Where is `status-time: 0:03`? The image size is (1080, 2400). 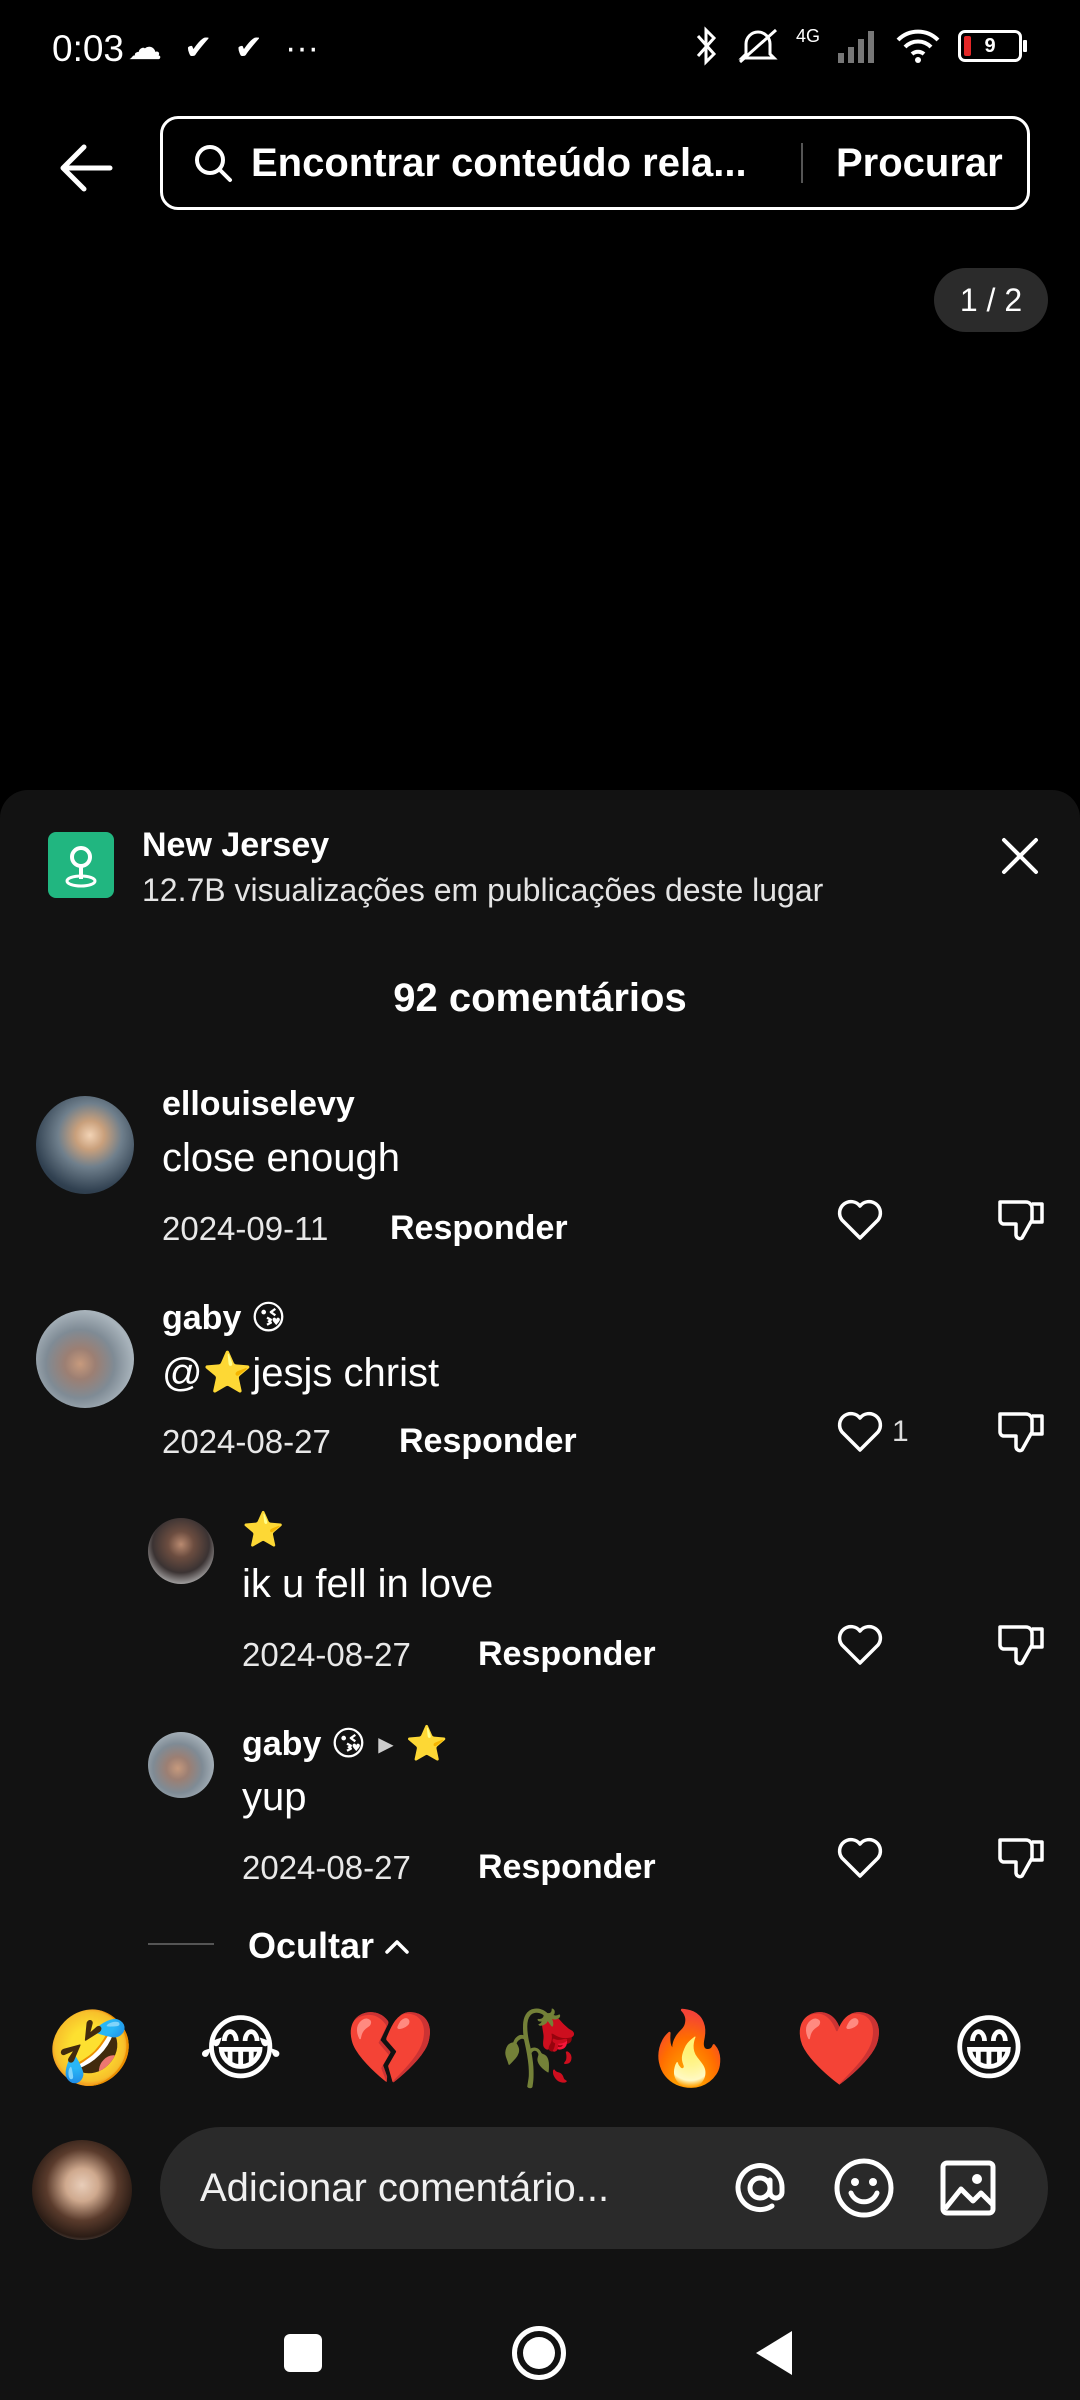 status-time: 0:03 is located at coordinates (88, 48).